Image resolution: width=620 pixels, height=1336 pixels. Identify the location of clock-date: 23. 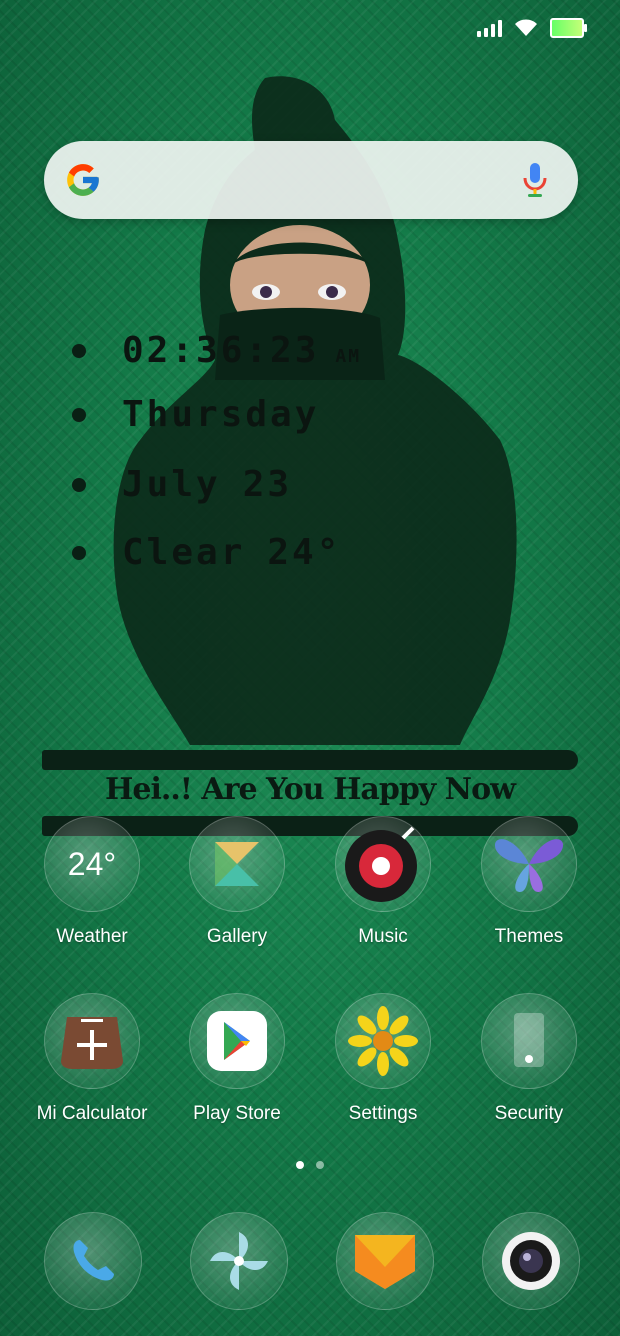
(267, 484).